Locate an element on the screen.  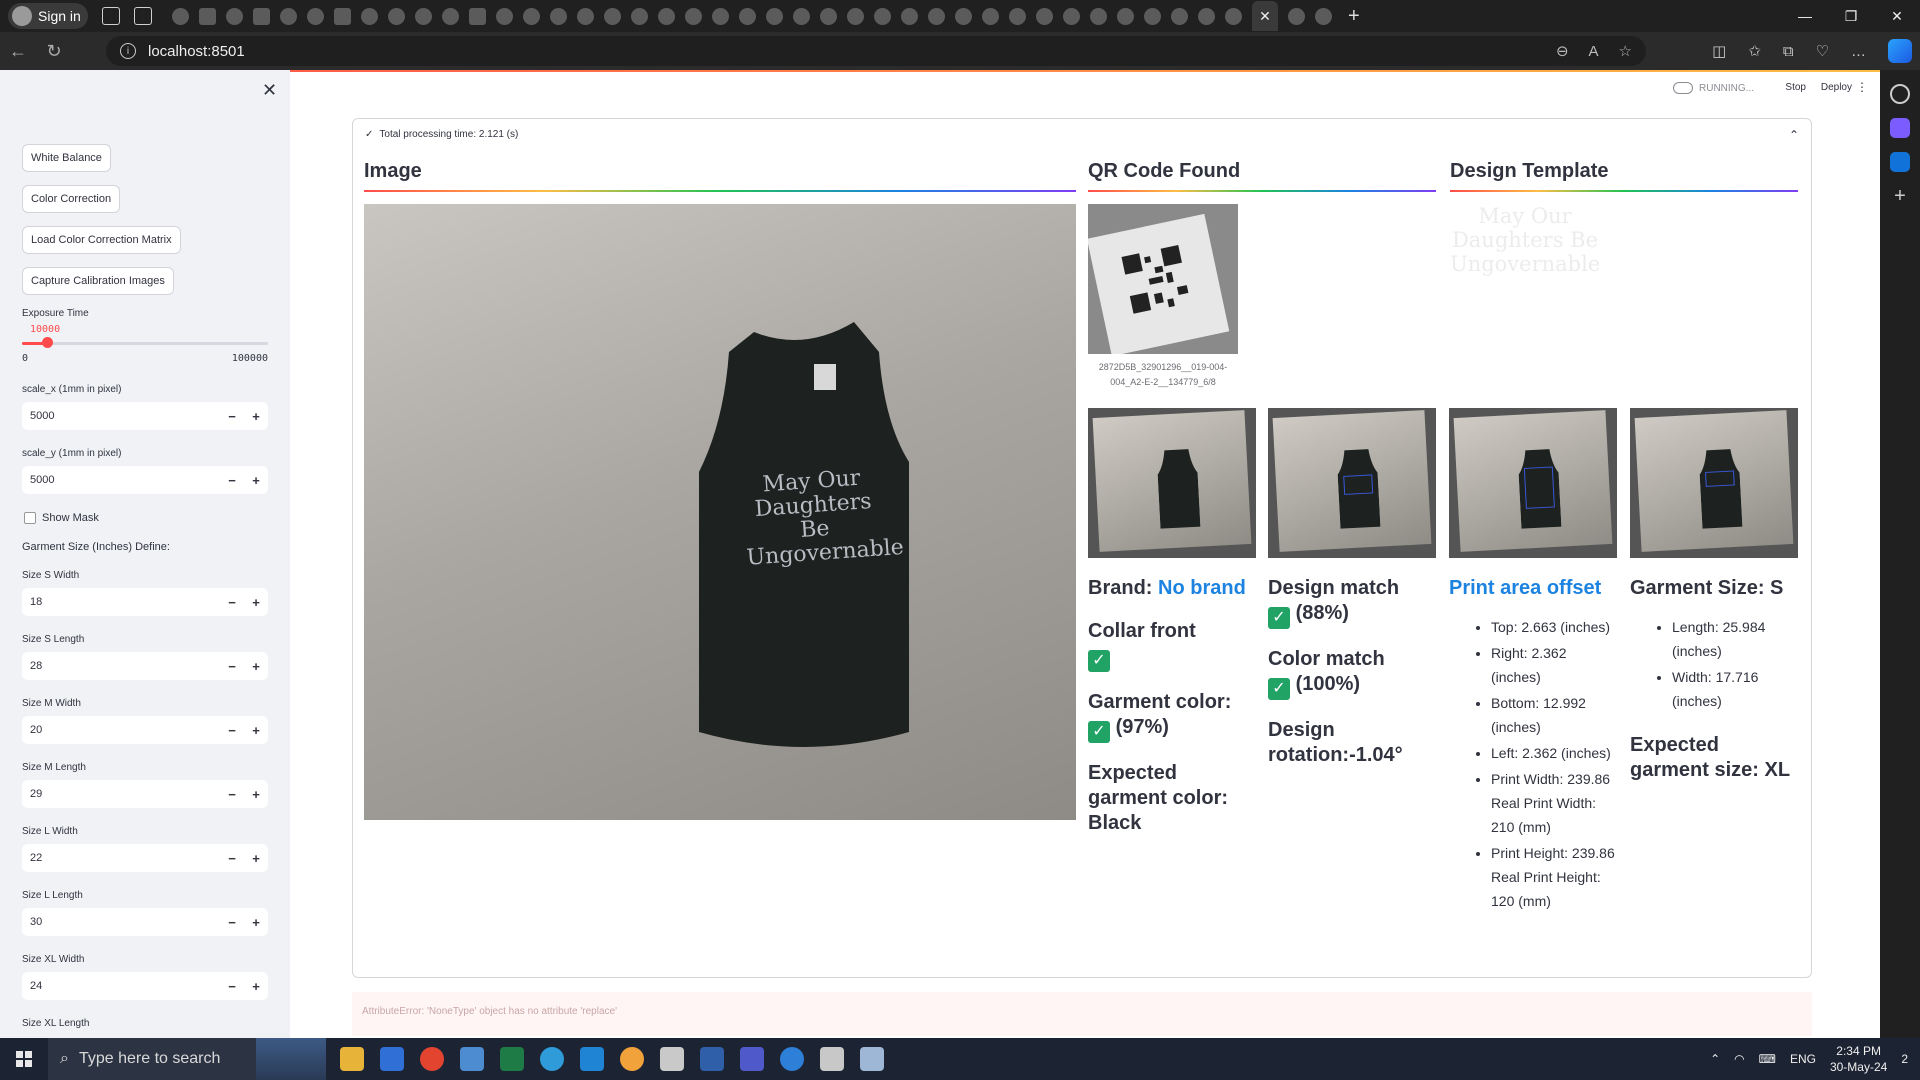
read-aloud-icon: A is located at coordinates (1594, 51).